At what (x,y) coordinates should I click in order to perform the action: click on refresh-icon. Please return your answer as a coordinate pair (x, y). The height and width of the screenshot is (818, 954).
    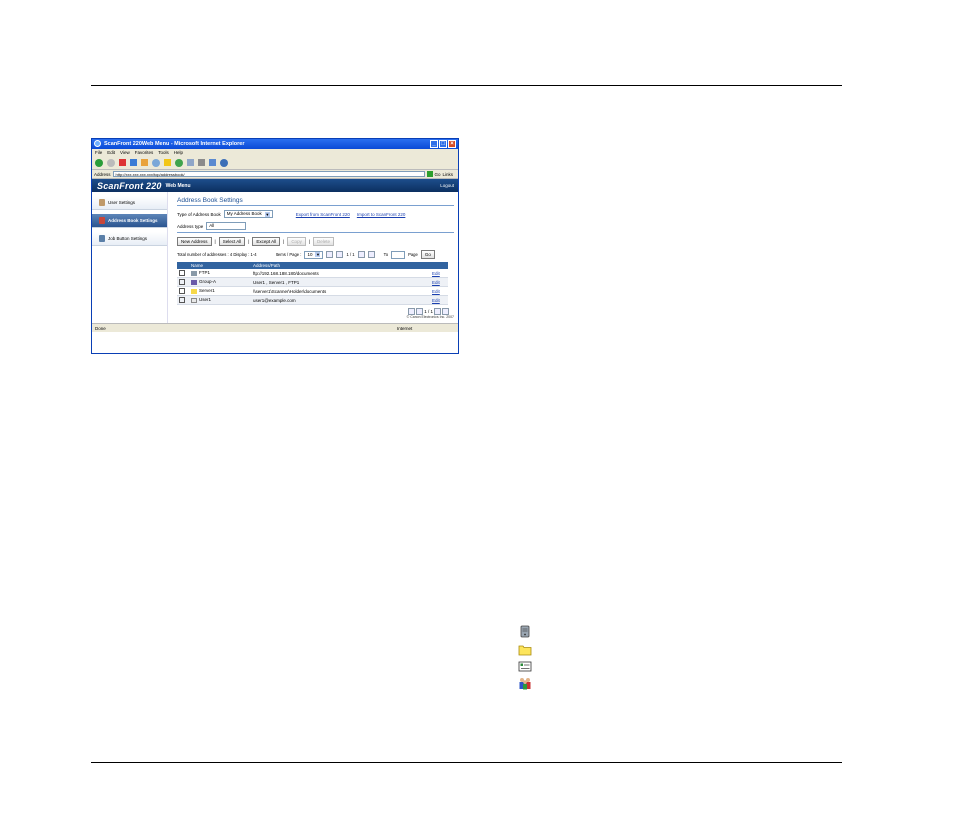
    Looking at the image, I should click on (133, 162).